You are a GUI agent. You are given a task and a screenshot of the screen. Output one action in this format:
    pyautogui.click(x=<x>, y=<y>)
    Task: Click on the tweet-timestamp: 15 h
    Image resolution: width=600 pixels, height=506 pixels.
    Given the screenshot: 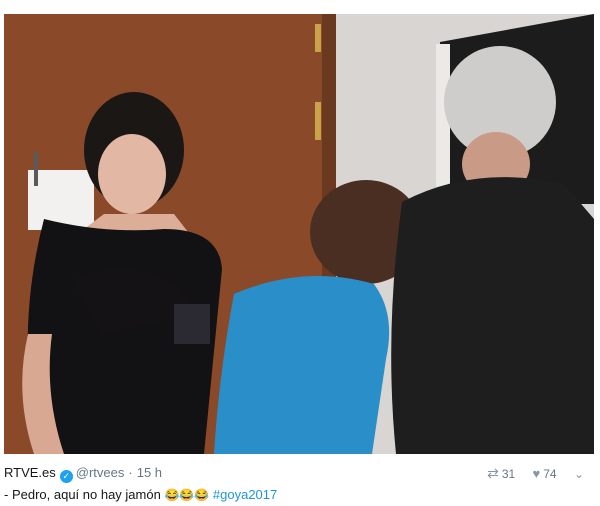 What is the action you would take?
    pyautogui.click(x=149, y=472)
    